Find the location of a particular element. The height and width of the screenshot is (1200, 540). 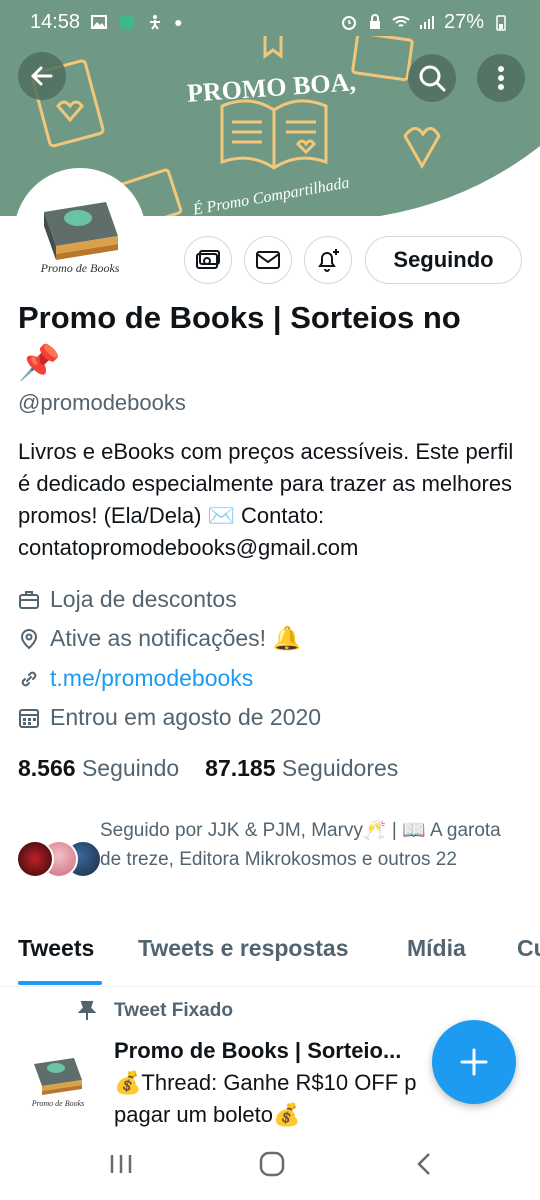

link-icon is located at coordinates (29, 678).